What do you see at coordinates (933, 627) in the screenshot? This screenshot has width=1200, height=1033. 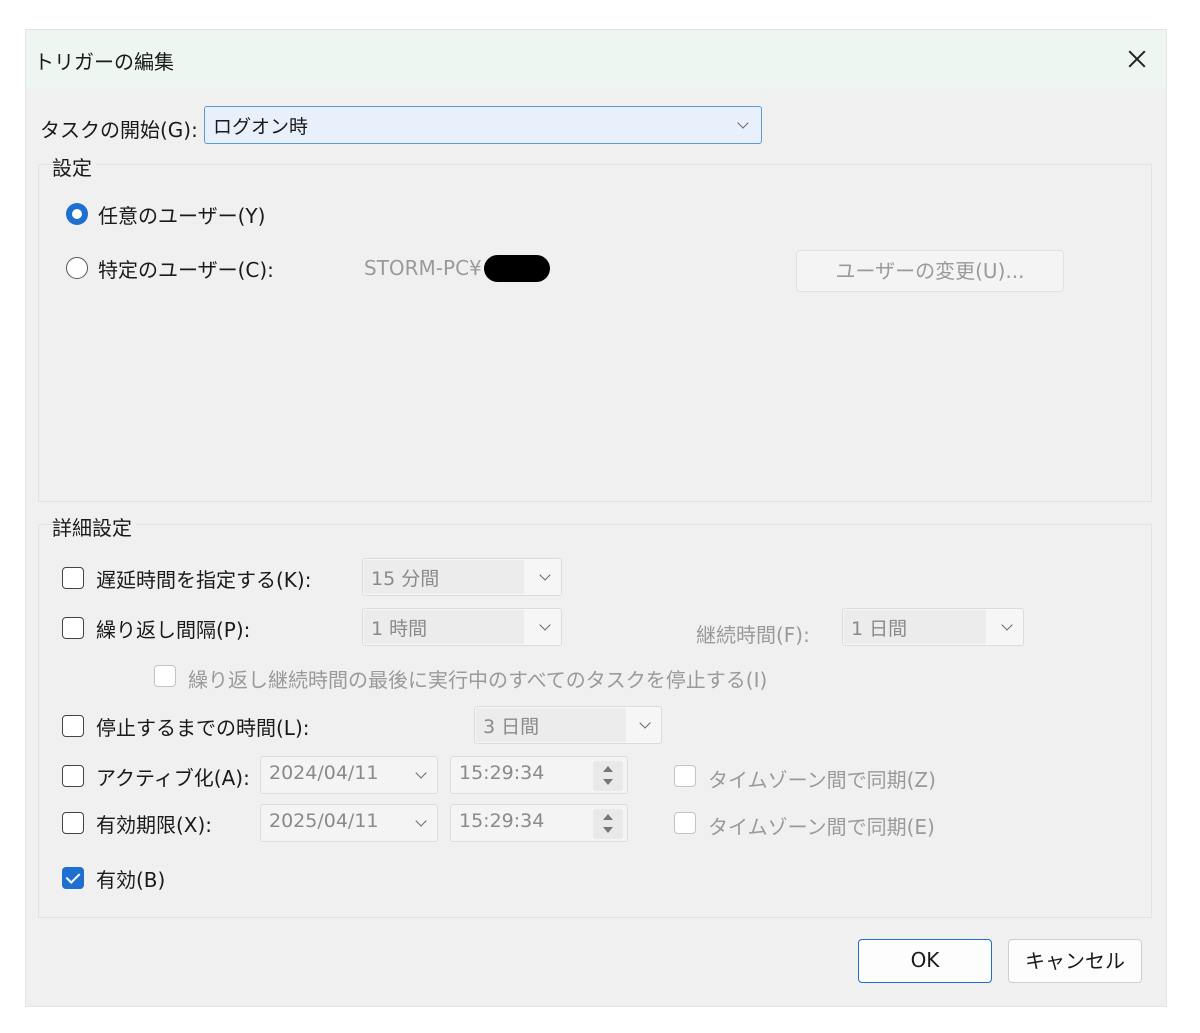 I see `duration-select: 1 日間` at bounding box center [933, 627].